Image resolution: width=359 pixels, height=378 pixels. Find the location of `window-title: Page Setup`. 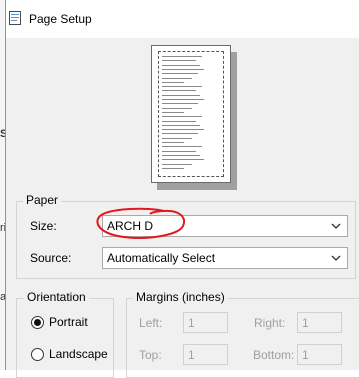

window-title: Page Setup is located at coordinates (60, 19).